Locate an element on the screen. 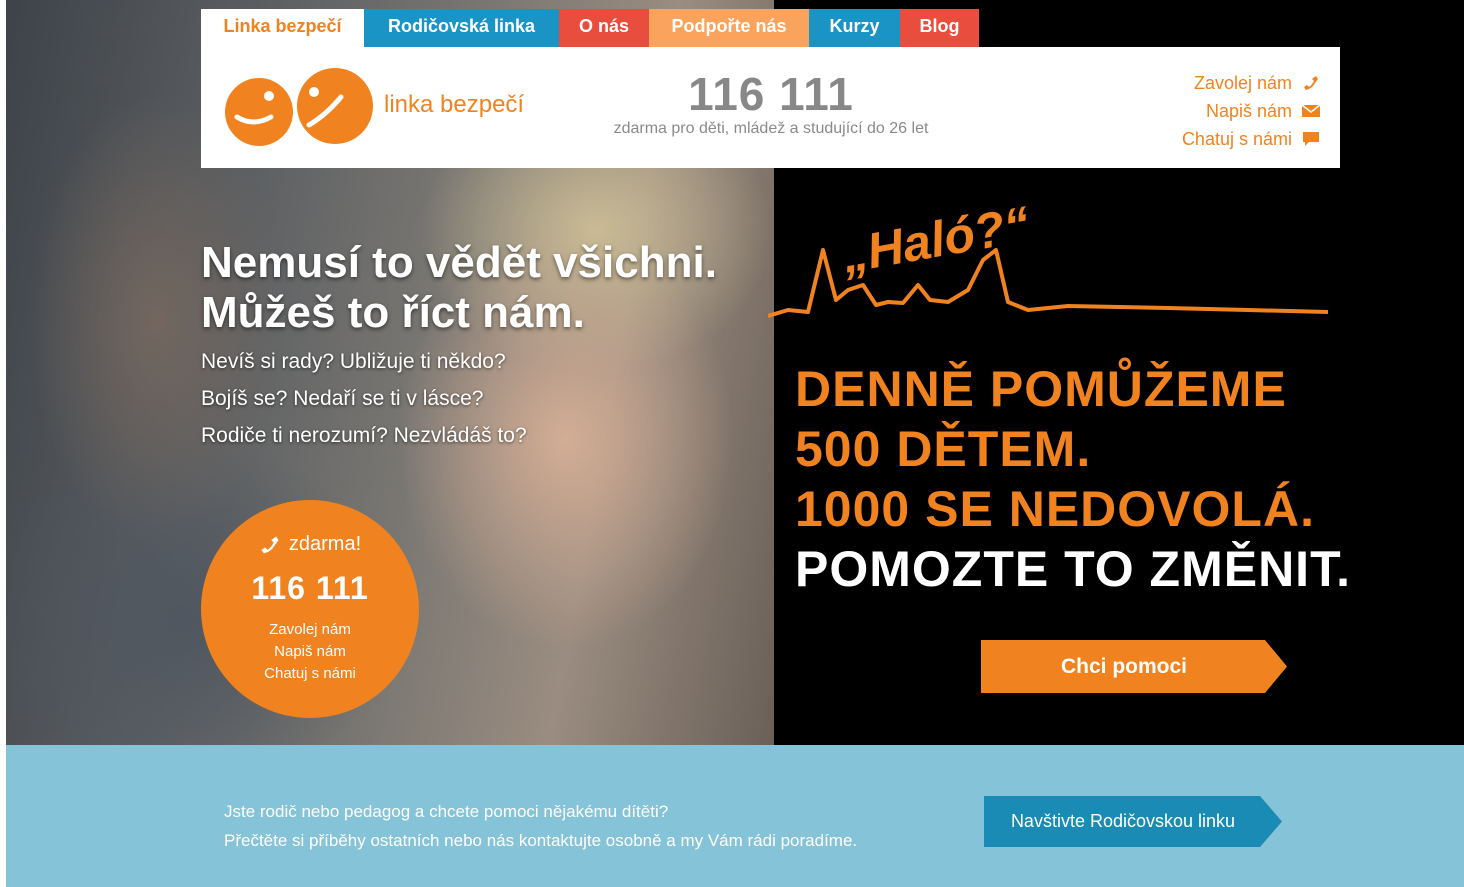 Image resolution: width=1464 pixels, height=887 pixels. circle-write-link: Napiš nám is located at coordinates (310, 652).